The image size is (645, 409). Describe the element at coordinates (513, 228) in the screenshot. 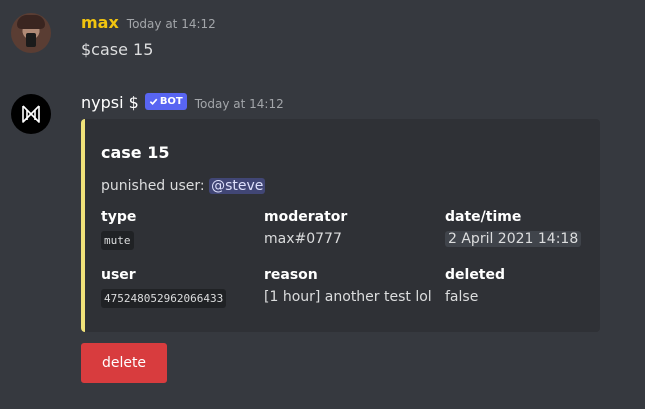

I see `field-datetime: date/time 2 April 2021 14:18` at that location.